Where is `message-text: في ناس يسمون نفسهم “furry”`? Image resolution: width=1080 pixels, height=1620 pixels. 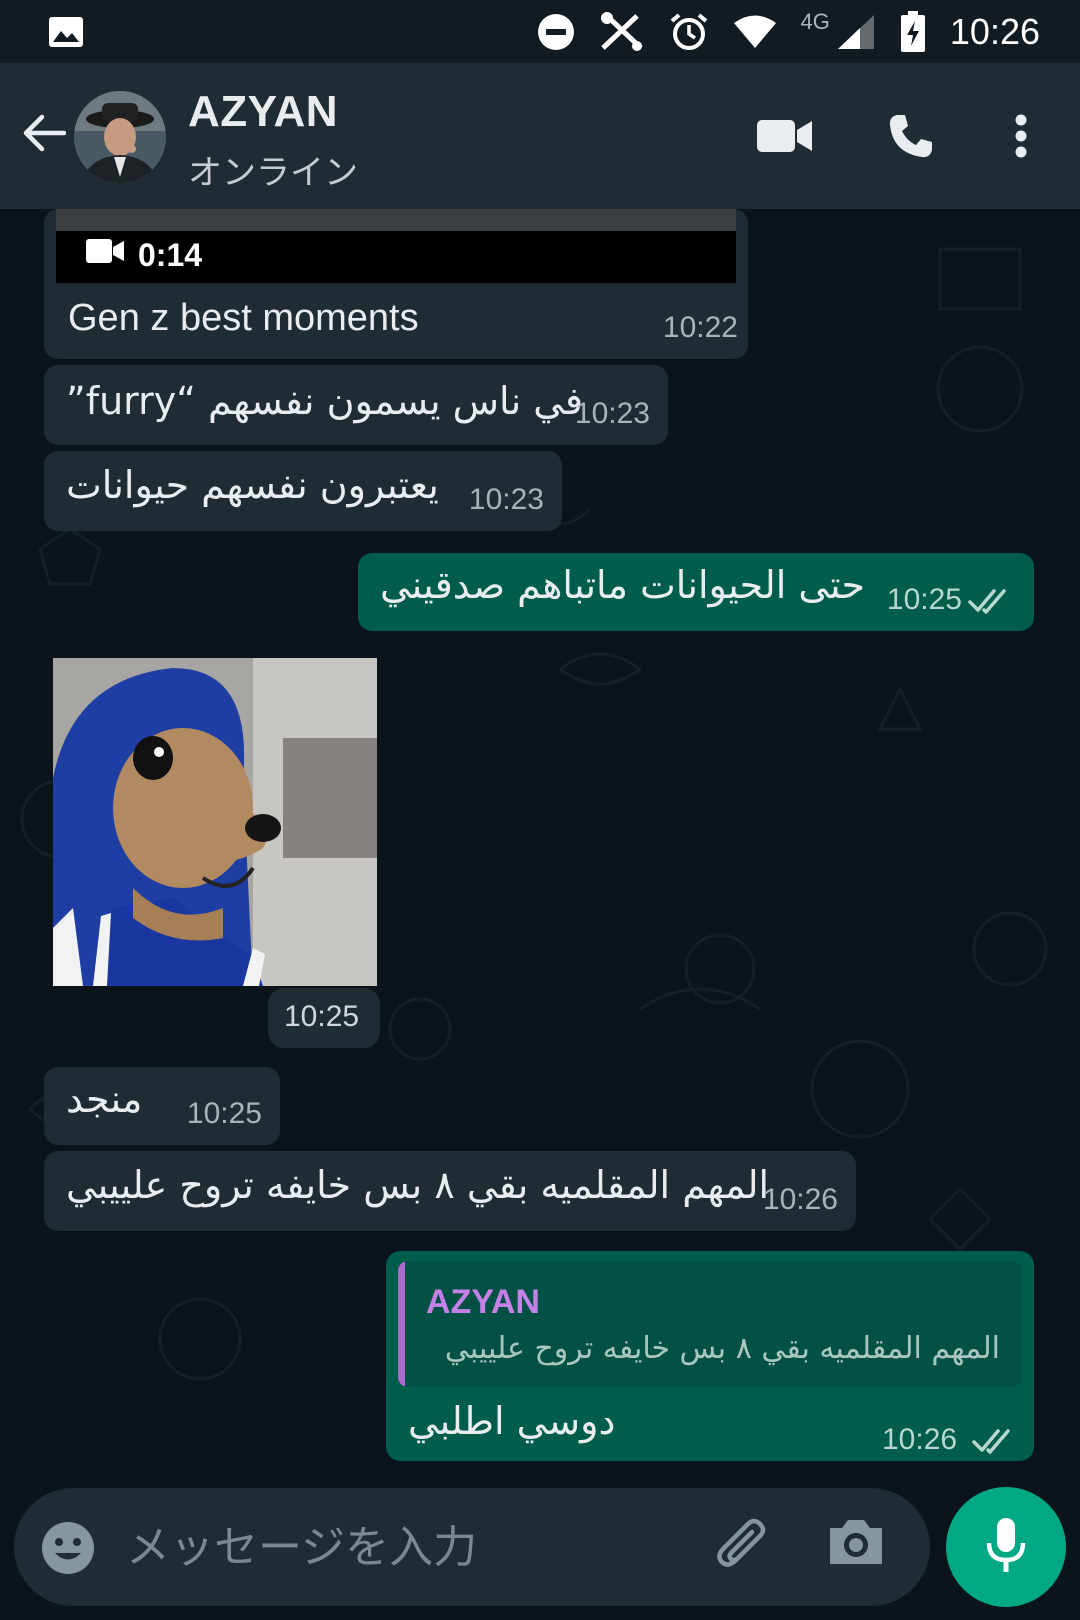
message-text: في ناس يسمون نفسهم “furry” is located at coordinates (325, 401).